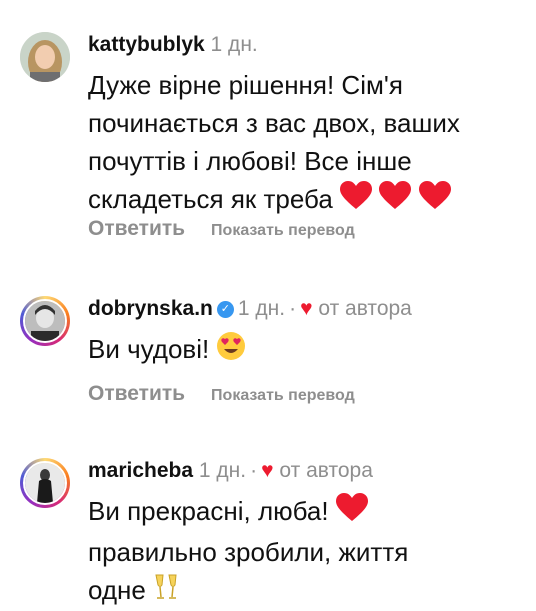 The width and height of the screenshot is (536, 611). Describe the element at coordinates (166, 592) in the screenshot. I see `champagne-emoji-icon` at that location.